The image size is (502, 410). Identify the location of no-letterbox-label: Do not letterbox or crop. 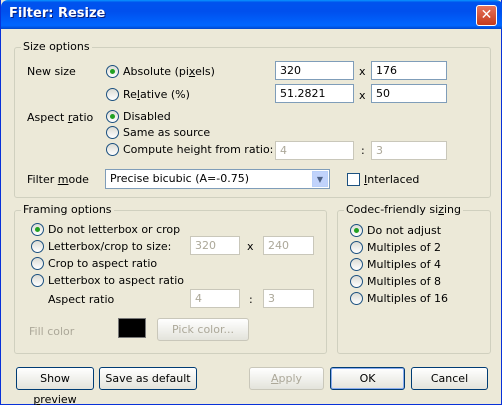
(114, 229).